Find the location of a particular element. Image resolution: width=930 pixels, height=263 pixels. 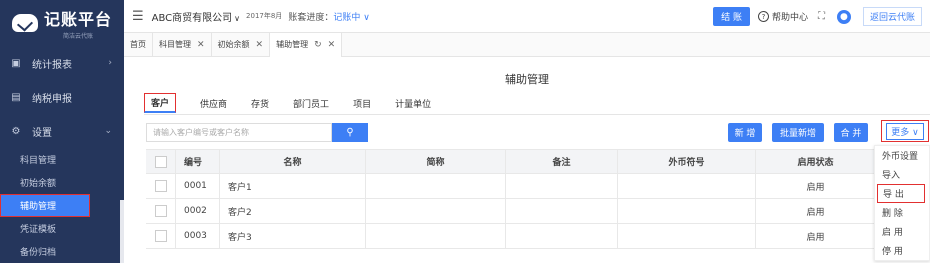

fullscreen-icon: ⛶ is located at coordinates (821, 16).